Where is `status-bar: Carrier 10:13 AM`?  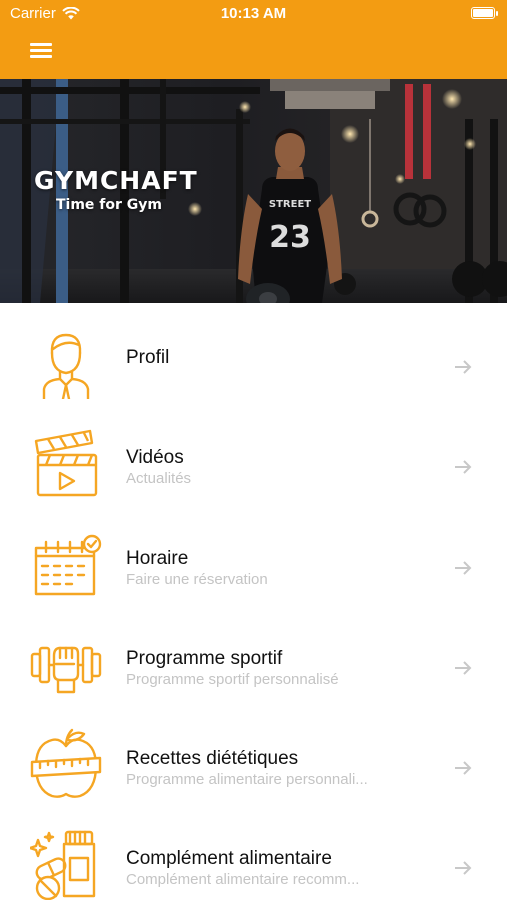
status-bar: Carrier 10:13 AM is located at coordinates (253, 14).